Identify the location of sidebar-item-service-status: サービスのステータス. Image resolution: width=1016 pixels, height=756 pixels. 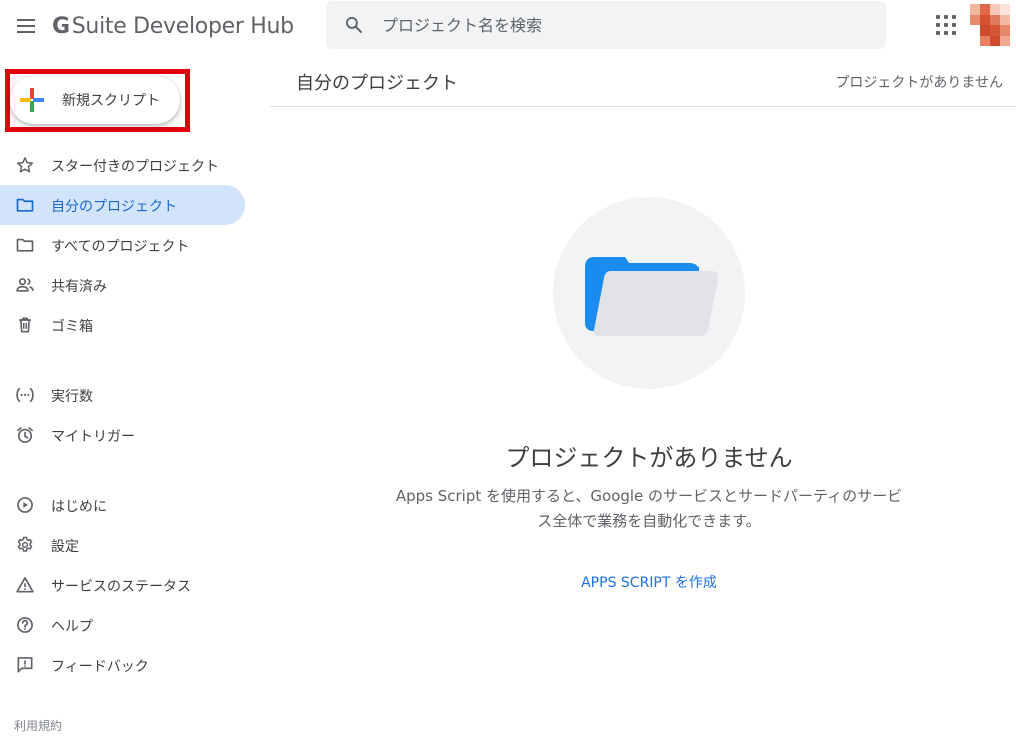
(122, 585).